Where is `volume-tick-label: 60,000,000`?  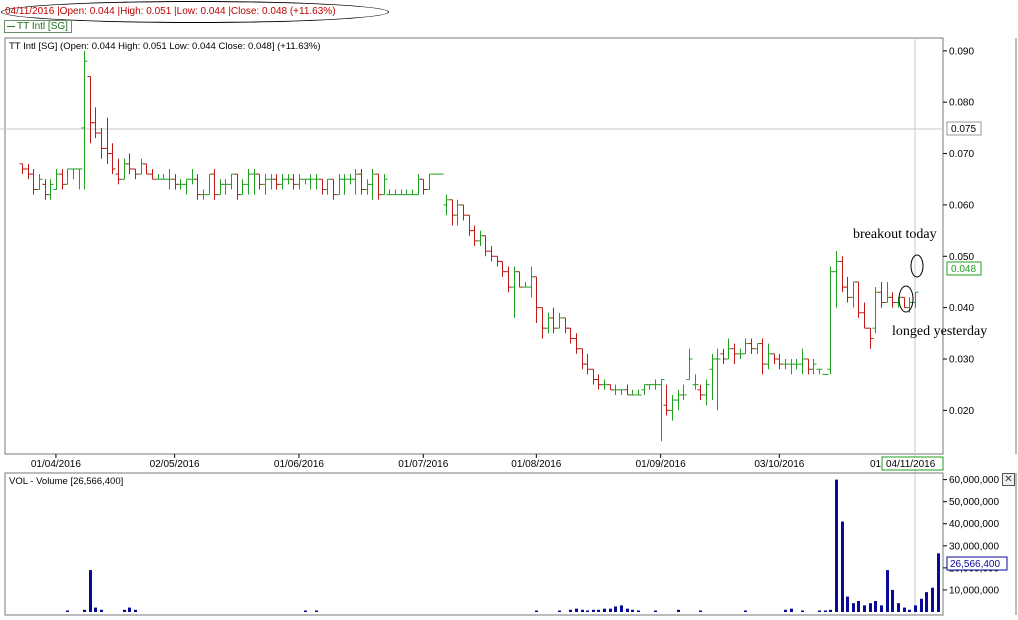 volume-tick-label: 60,000,000 is located at coordinates (974, 480).